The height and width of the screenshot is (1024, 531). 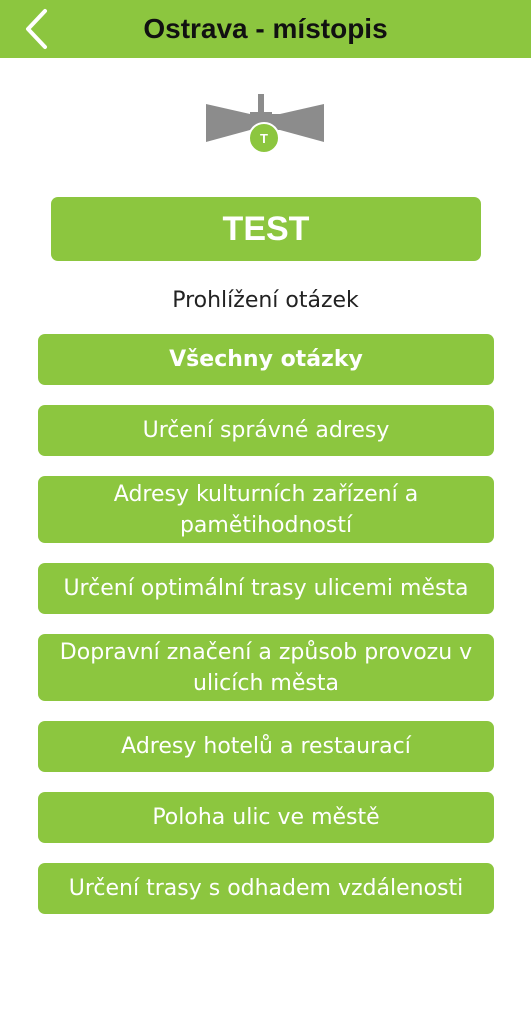 What do you see at coordinates (266, 359) in the screenshot?
I see `category-all-questions-button: Všechny otázky` at bounding box center [266, 359].